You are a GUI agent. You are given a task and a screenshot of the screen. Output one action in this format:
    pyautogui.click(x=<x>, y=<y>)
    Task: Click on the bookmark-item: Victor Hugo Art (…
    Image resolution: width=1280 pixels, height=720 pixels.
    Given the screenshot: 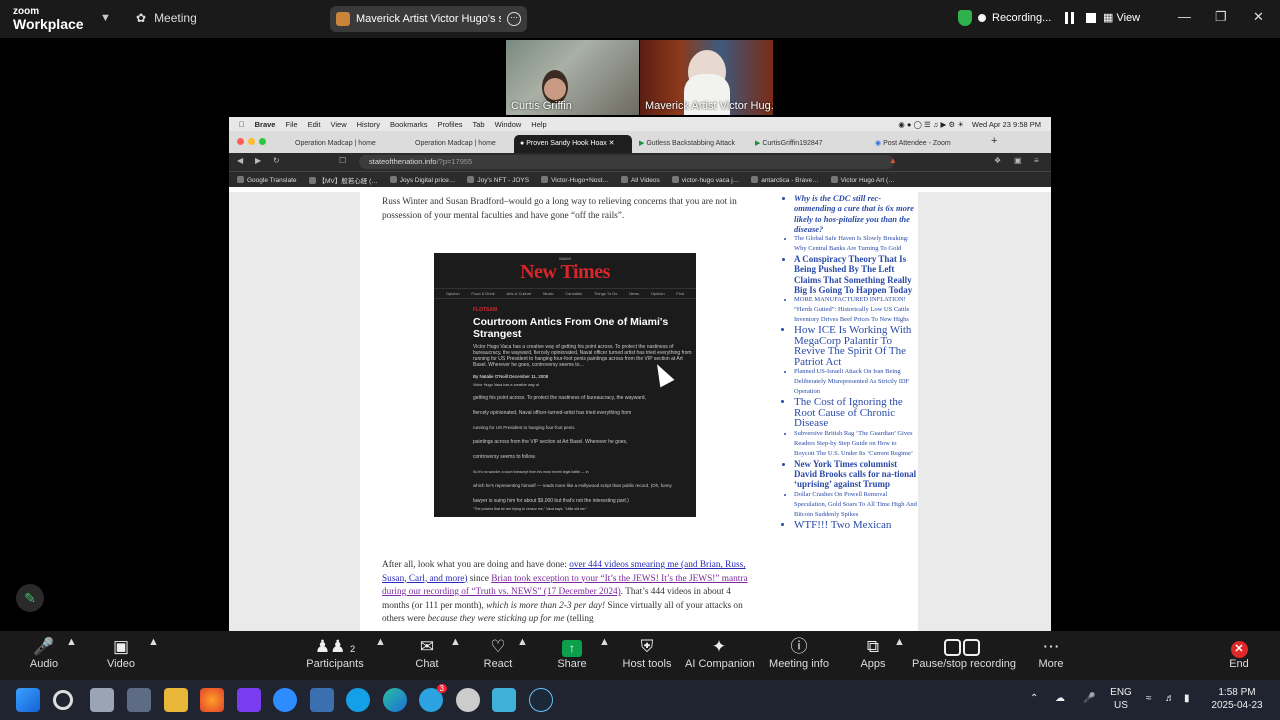 What is the action you would take?
    pyautogui.click(x=863, y=180)
    